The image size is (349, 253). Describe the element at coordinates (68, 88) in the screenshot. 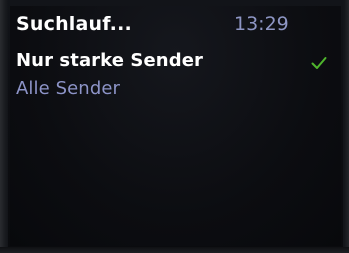

I see `menu-item-alle-sender: Alle Sender` at that location.